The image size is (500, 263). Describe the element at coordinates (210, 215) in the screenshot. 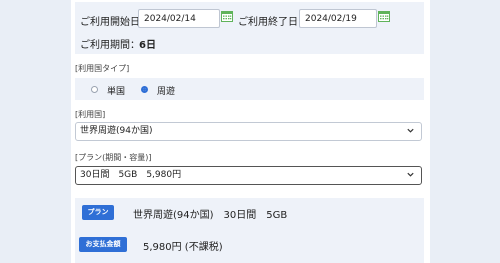

I see `plan-summary-text: 世界周遊(94か国) 30日間 5GB` at that location.